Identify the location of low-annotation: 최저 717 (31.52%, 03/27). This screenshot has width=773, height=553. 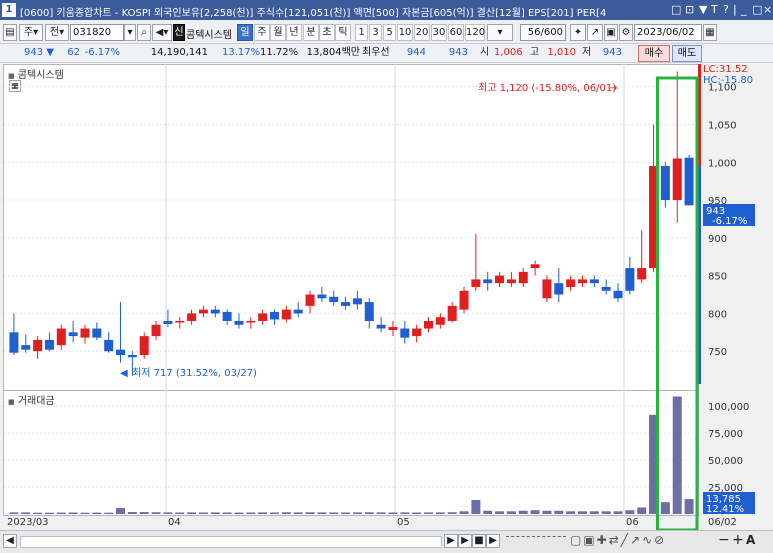
(194, 373).